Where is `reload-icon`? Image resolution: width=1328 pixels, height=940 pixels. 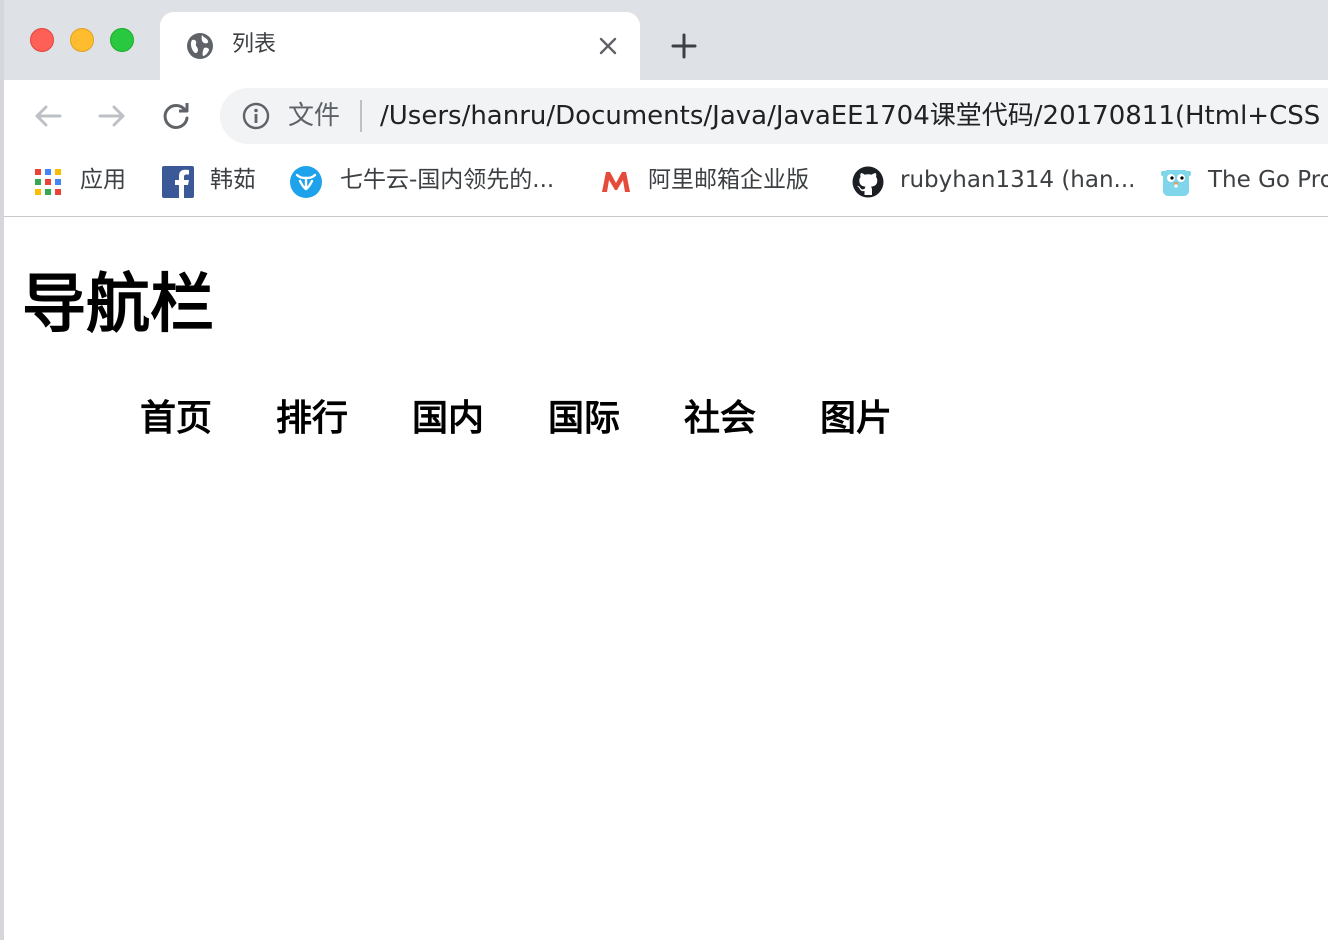 reload-icon is located at coordinates (176, 116).